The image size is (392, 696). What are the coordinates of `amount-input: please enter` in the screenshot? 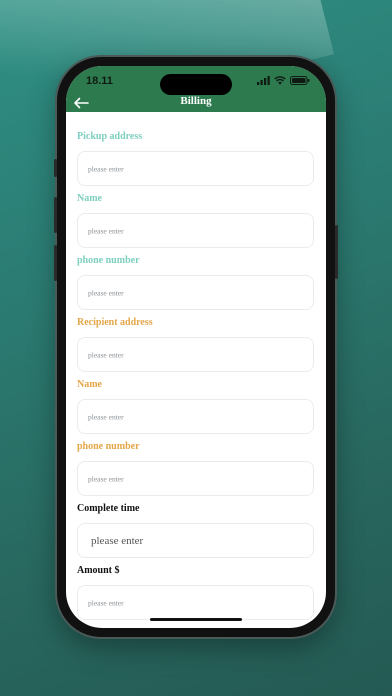 It's located at (195, 602).